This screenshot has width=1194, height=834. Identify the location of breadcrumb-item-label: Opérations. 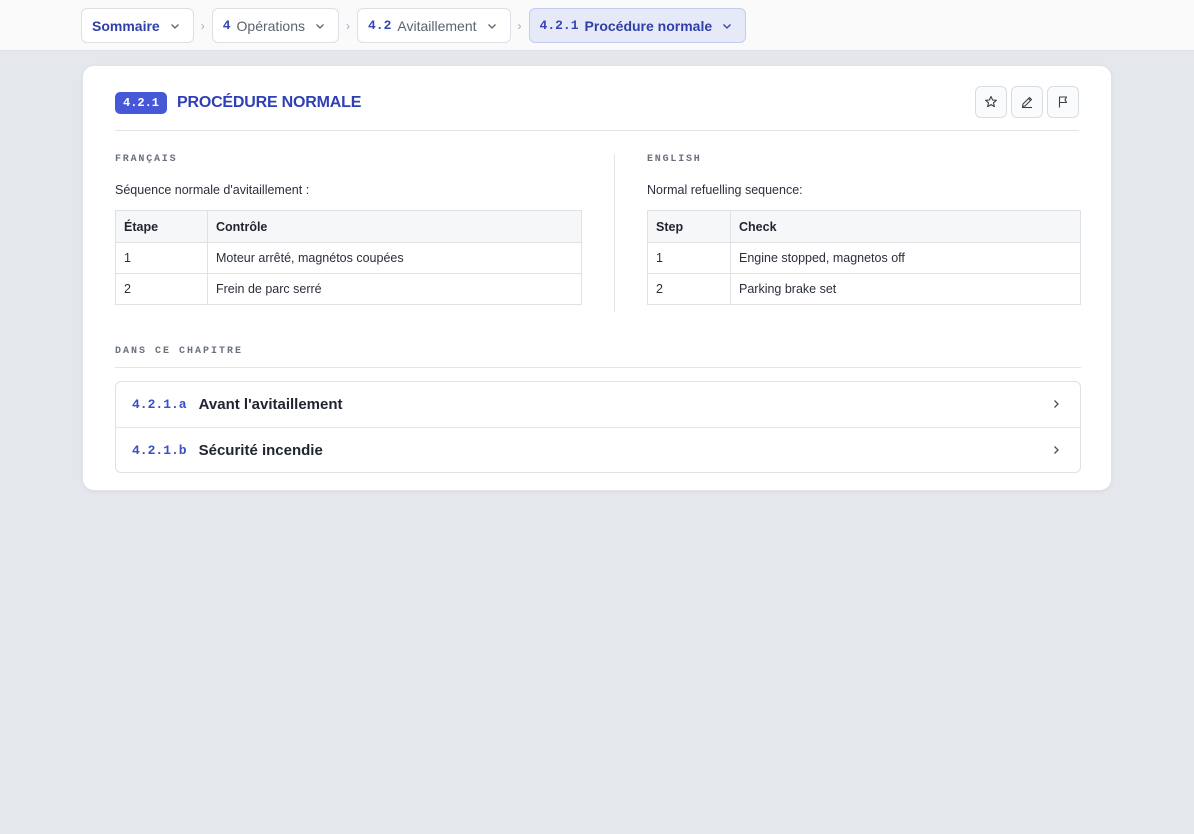
(270, 25).